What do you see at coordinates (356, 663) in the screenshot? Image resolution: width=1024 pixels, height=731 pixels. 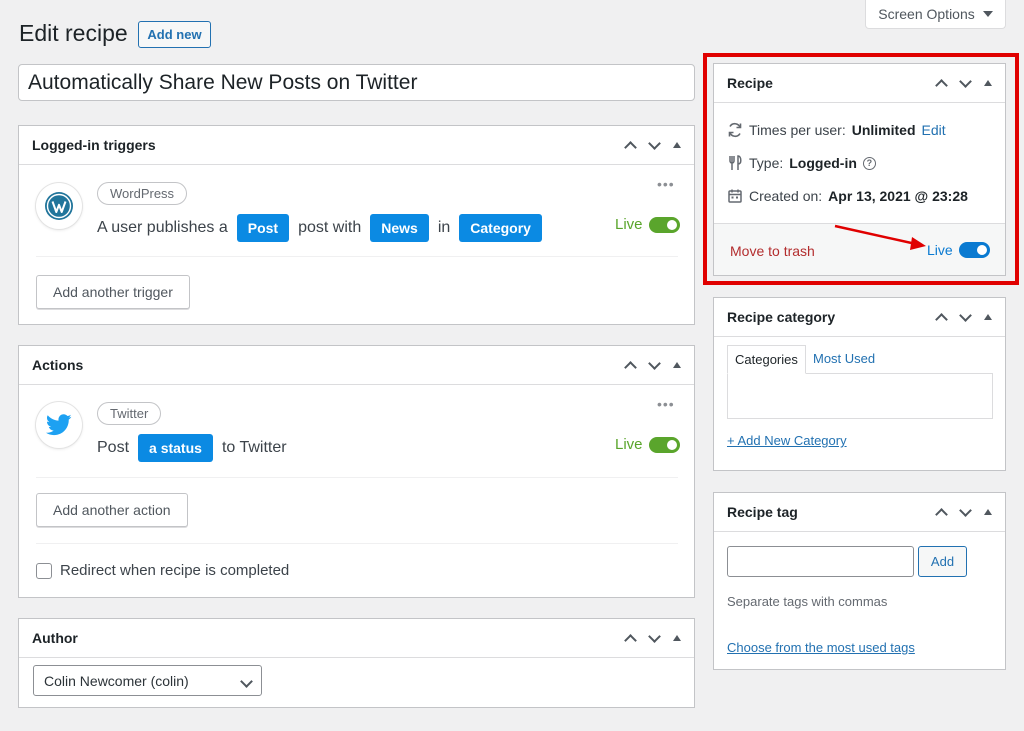 I see `author-box: Author Colin Newcomer (colin)` at bounding box center [356, 663].